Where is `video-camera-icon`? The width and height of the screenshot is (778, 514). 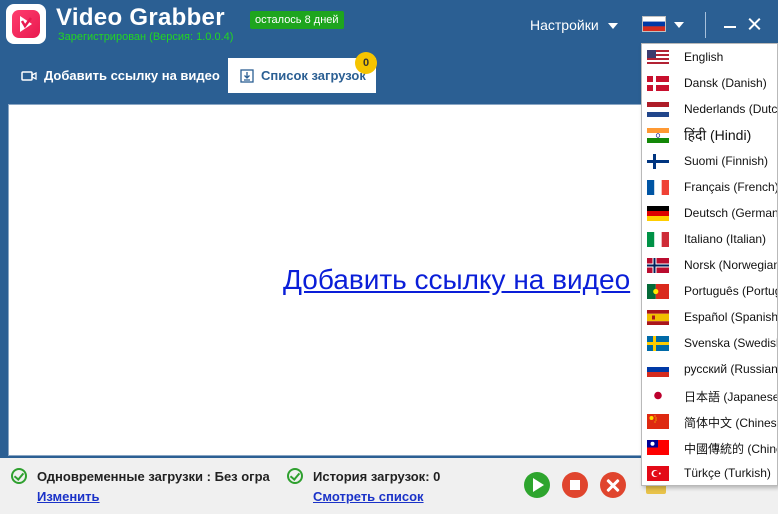
video-camera-icon is located at coordinates (29, 75).